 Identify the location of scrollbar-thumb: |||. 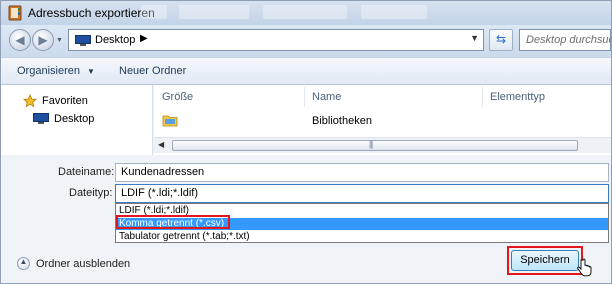
(375, 145).